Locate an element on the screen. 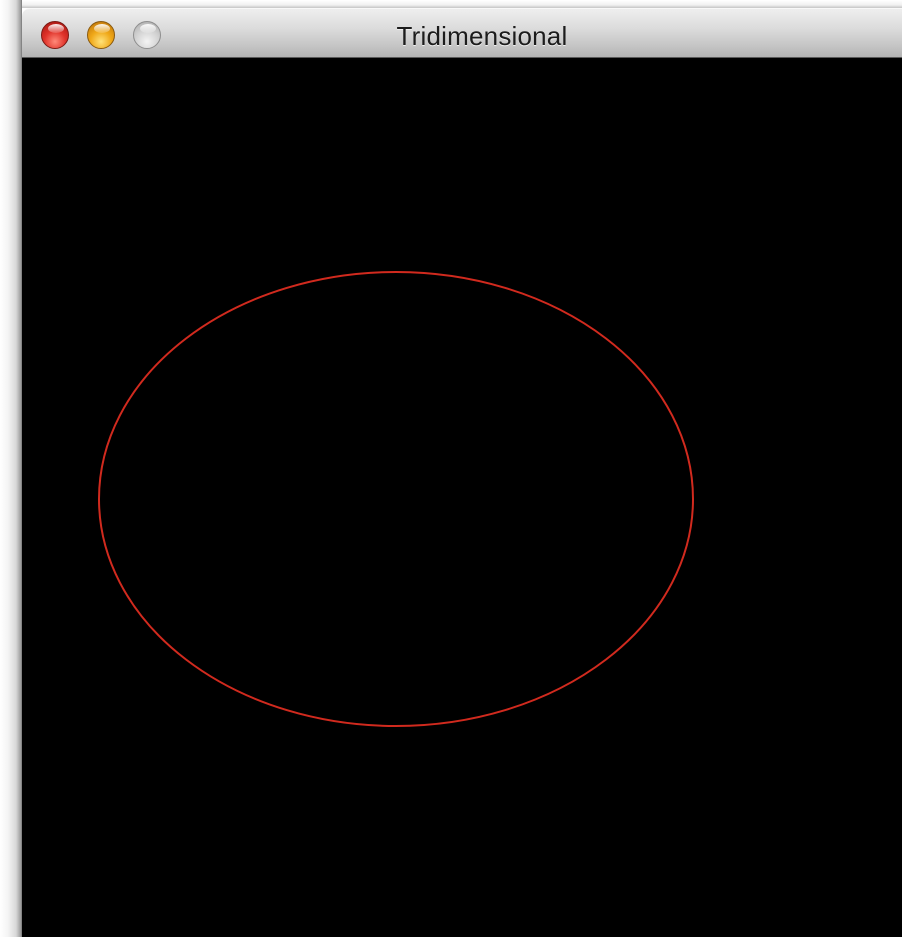  title-bar: Tridimensional is located at coordinates (462, 33).